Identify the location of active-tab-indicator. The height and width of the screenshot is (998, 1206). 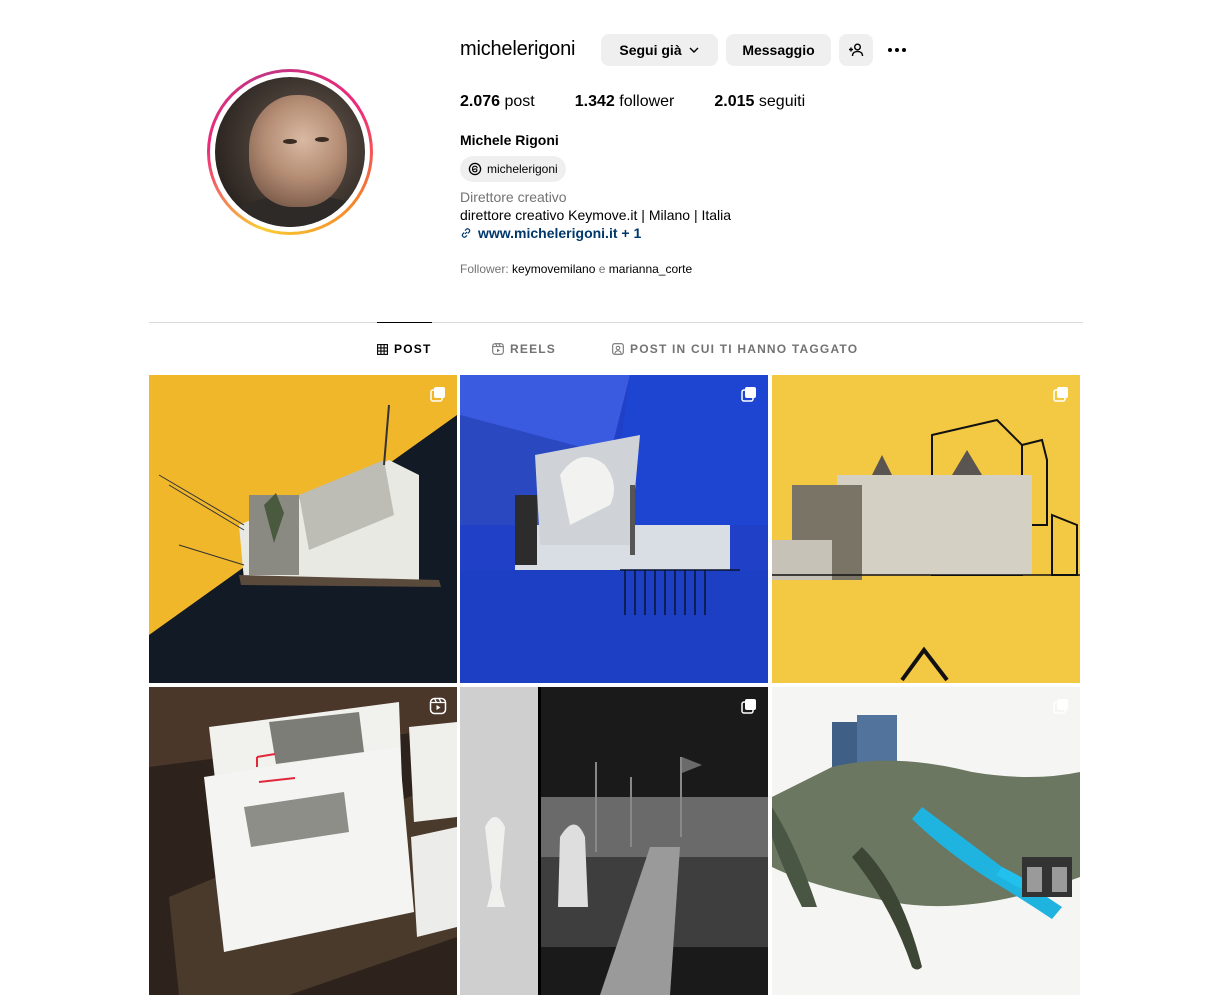
(404, 322).